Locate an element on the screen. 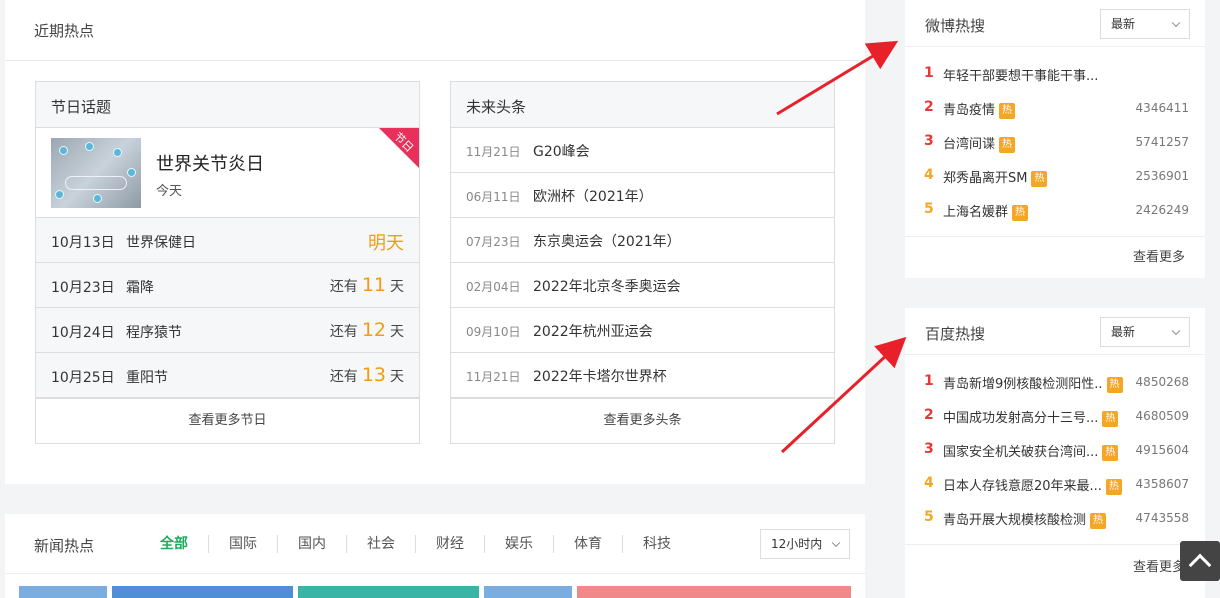  baidu-header: 百度热搜 最新 is located at coordinates (1055, 331).